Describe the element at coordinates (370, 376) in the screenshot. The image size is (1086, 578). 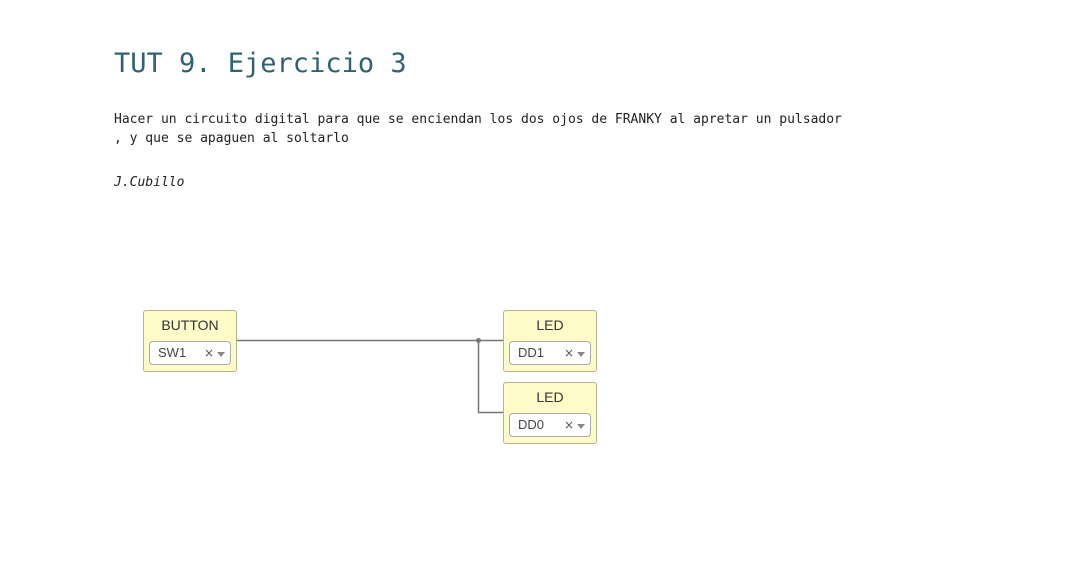
I see `circuit-wires` at that location.